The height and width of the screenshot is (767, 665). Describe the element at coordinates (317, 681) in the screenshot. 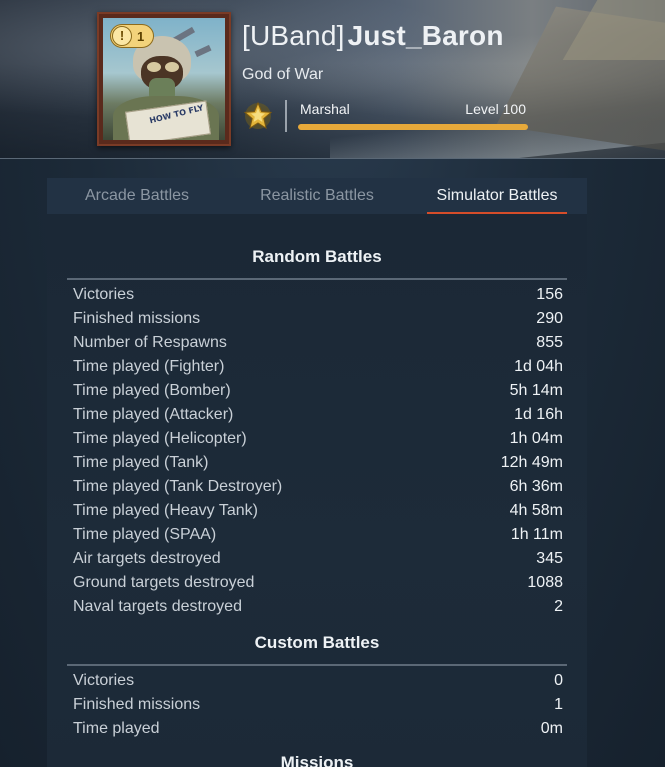

I see `stat-row: Victories 0` at that location.